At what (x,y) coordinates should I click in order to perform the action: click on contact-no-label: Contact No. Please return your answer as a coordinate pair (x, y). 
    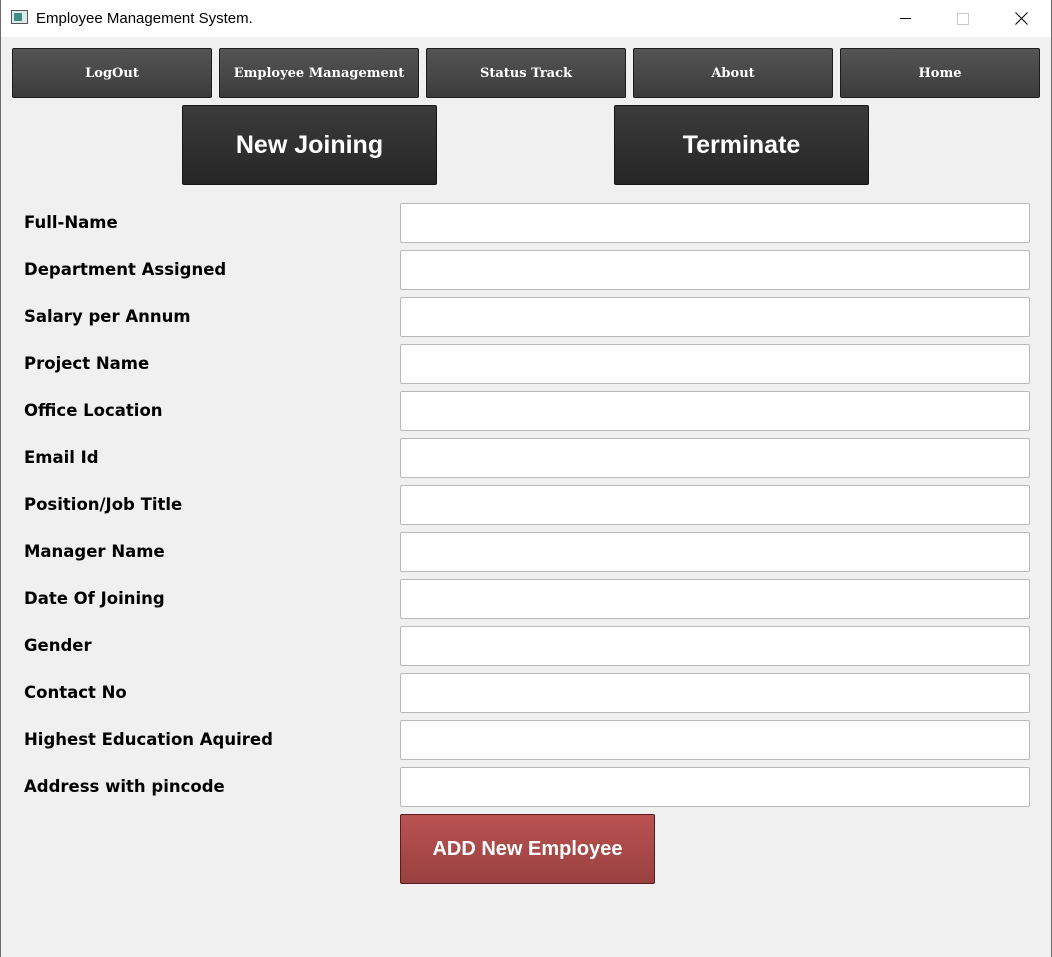
    Looking at the image, I should click on (75, 692).